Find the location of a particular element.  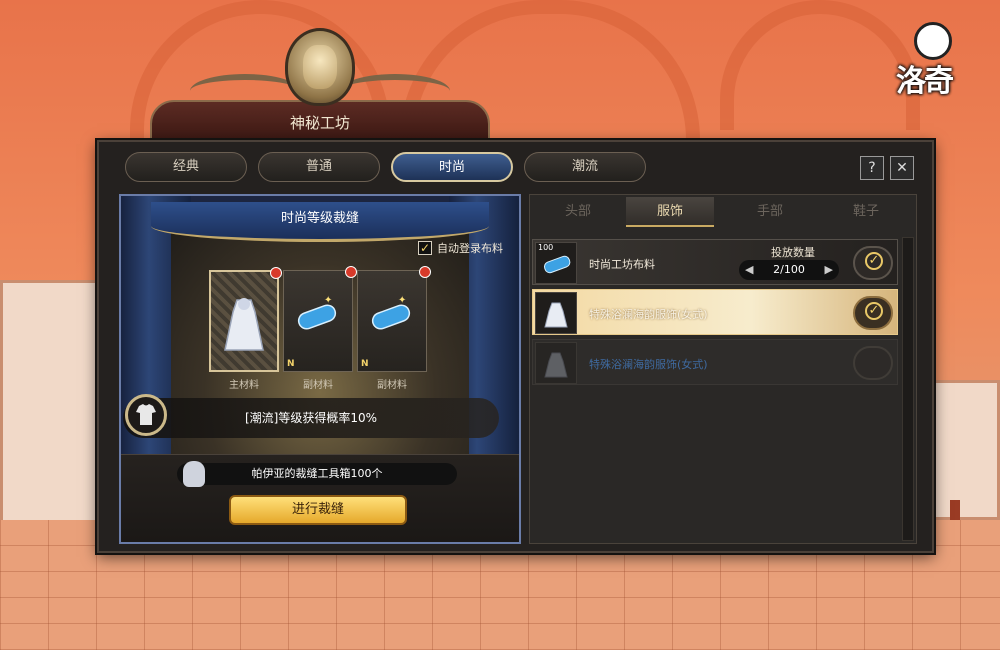

quantity-stepper: ◀ 2/100 ▶ is located at coordinates (789, 270).